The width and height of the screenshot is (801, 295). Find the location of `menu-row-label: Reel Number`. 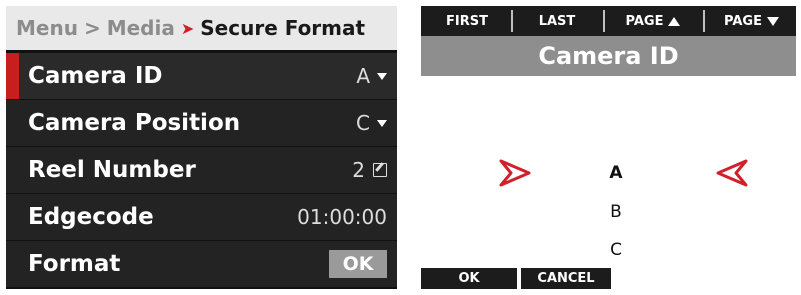

menu-row-label: Reel Number is located at coordinates (112, 170).